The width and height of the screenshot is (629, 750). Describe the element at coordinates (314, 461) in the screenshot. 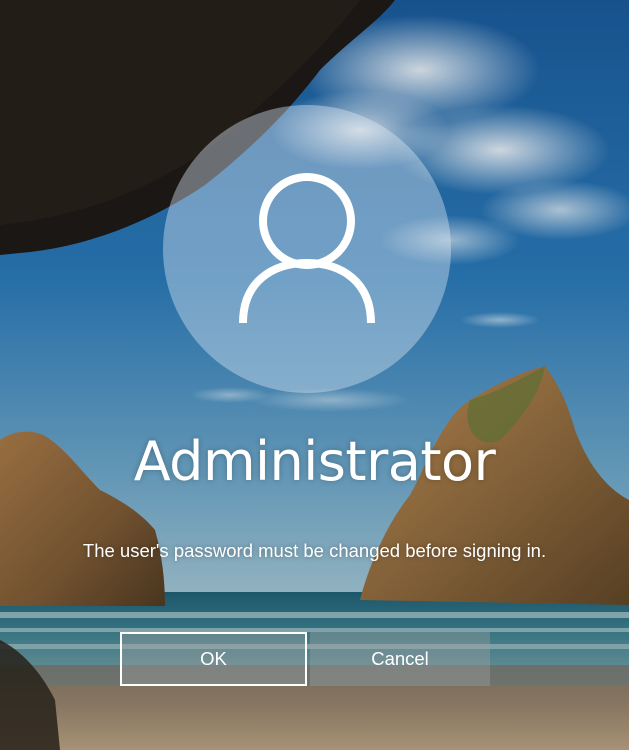

I see `username-heading: Administrator` at that location.